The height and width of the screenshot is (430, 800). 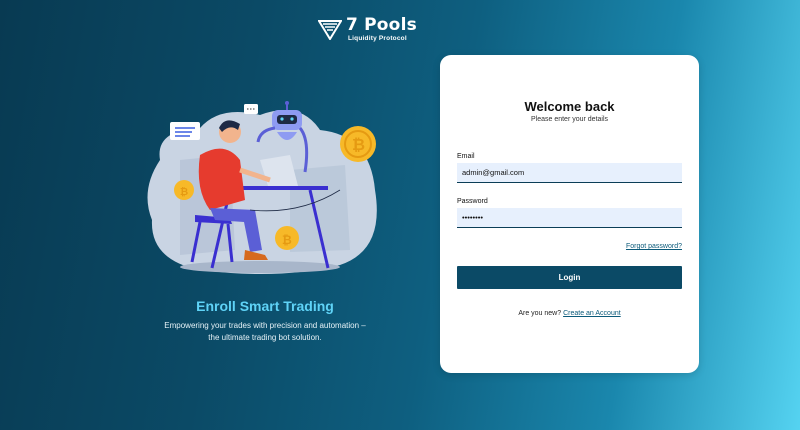 What do you see at coordinates (569, 173) in the screenshot?
I see `email-field: admin@gmail.com` at bounding box center [569, 173].